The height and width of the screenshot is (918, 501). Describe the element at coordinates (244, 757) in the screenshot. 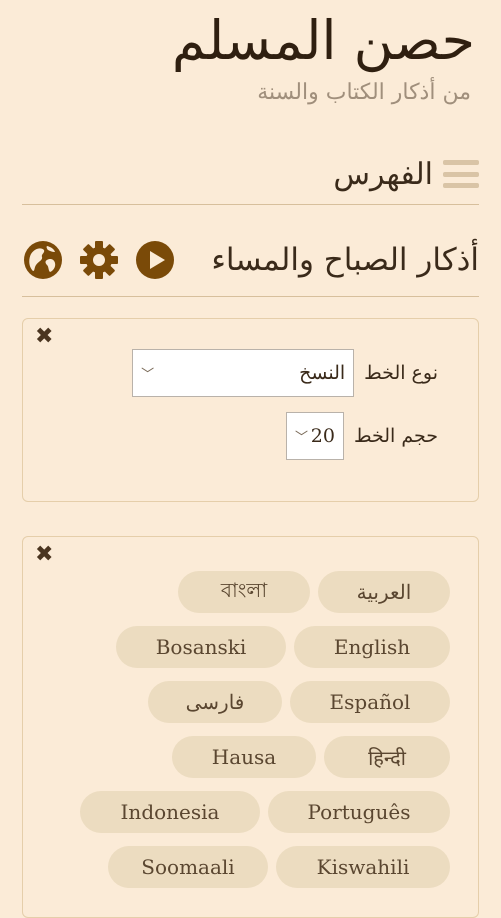

I see `language-button-hausa: Hausa` at that location.